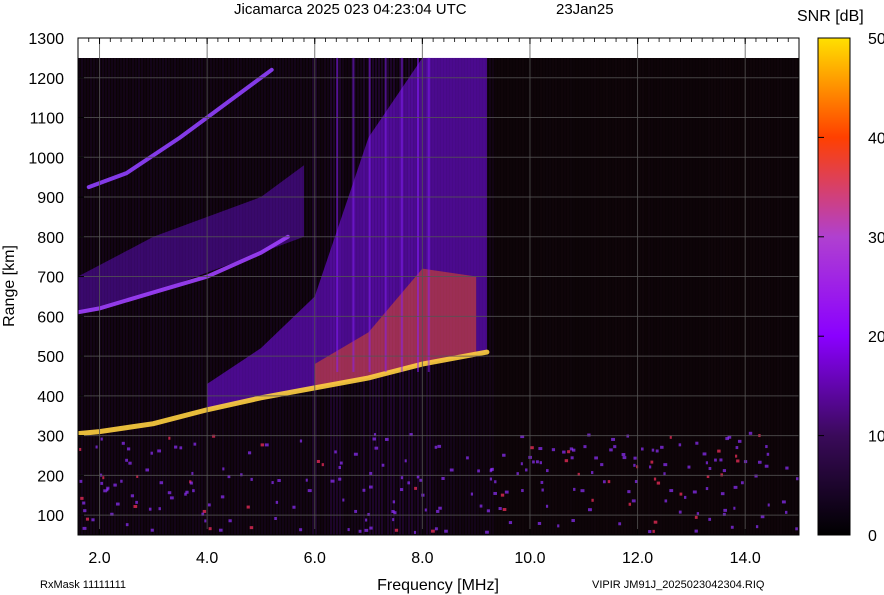  I want to click on x-tick-label: 4.0, so click(207, 558).